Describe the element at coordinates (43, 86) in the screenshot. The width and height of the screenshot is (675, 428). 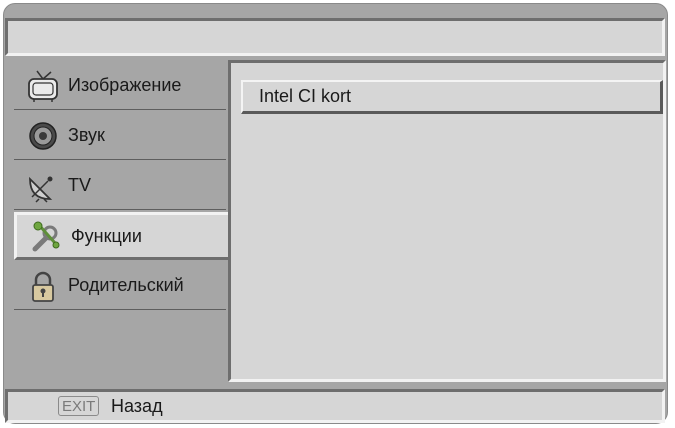
I see `tv-icon` at that location.